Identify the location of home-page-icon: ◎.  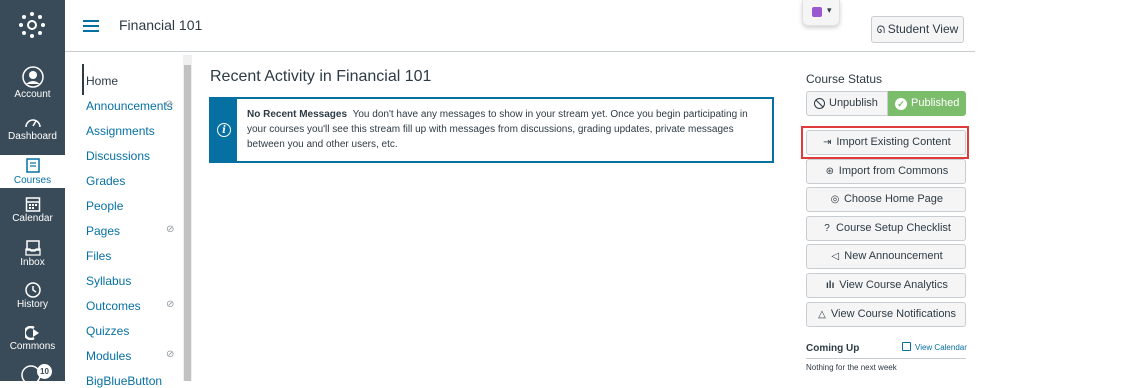
(835, 199).